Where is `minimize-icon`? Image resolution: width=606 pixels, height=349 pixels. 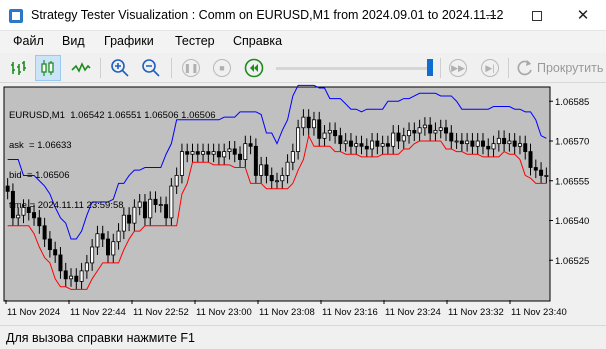
minimize-icon is located at coordinates (491, 15).